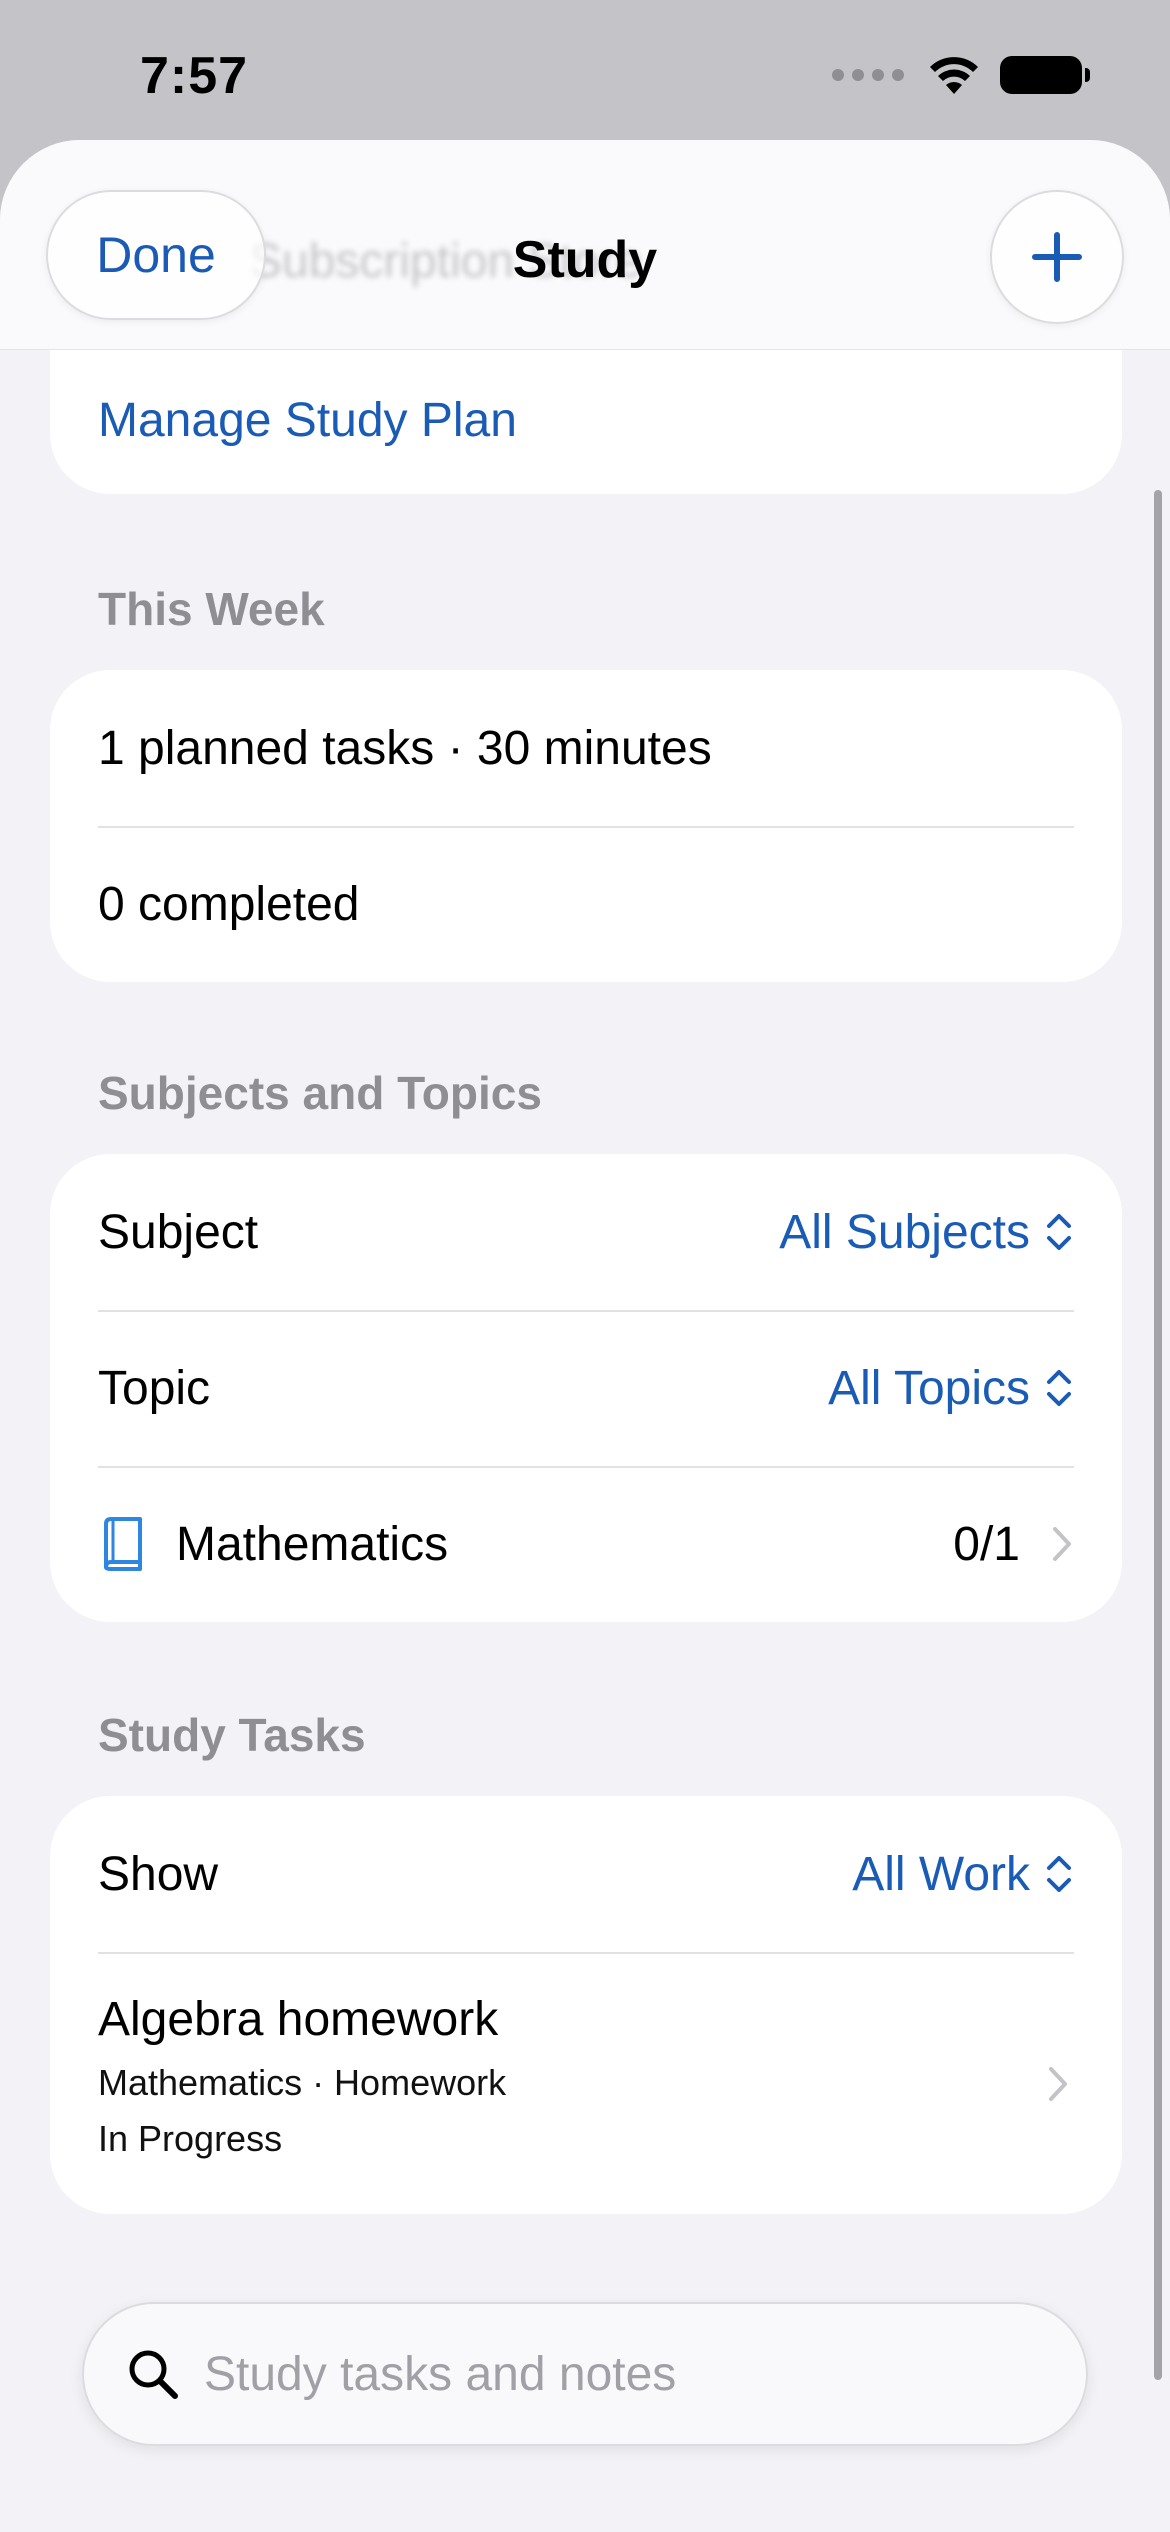  I want to click on completed-row: 0 completed, so click(586, 904).